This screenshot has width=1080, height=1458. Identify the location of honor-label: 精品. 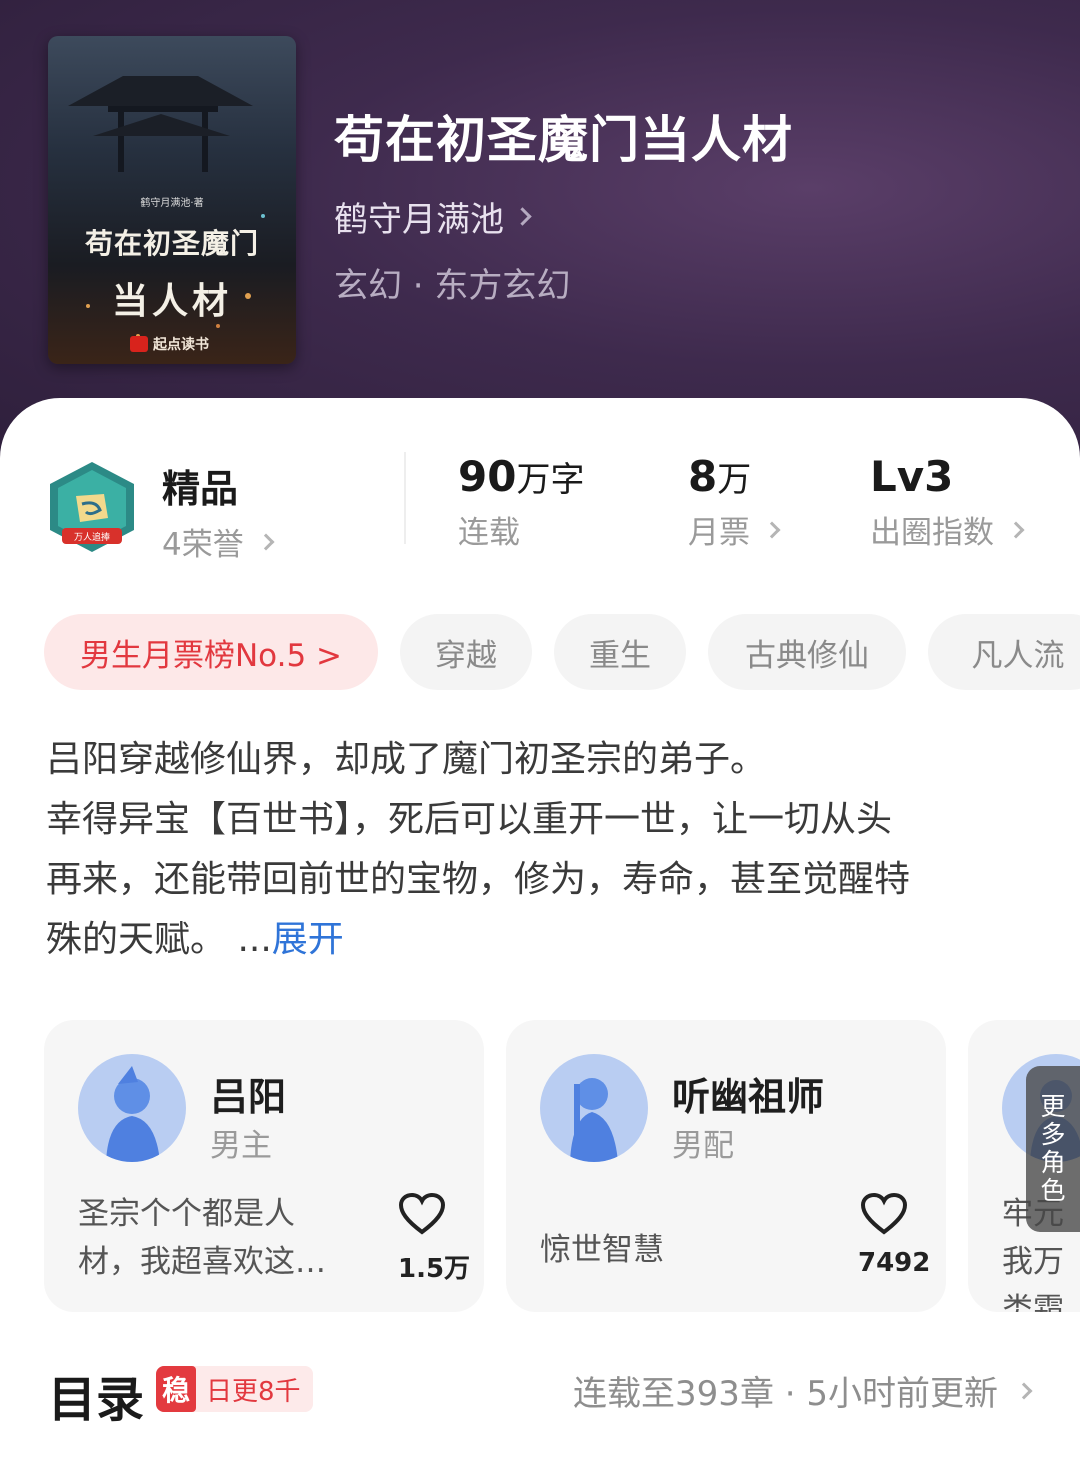
(200, 489).